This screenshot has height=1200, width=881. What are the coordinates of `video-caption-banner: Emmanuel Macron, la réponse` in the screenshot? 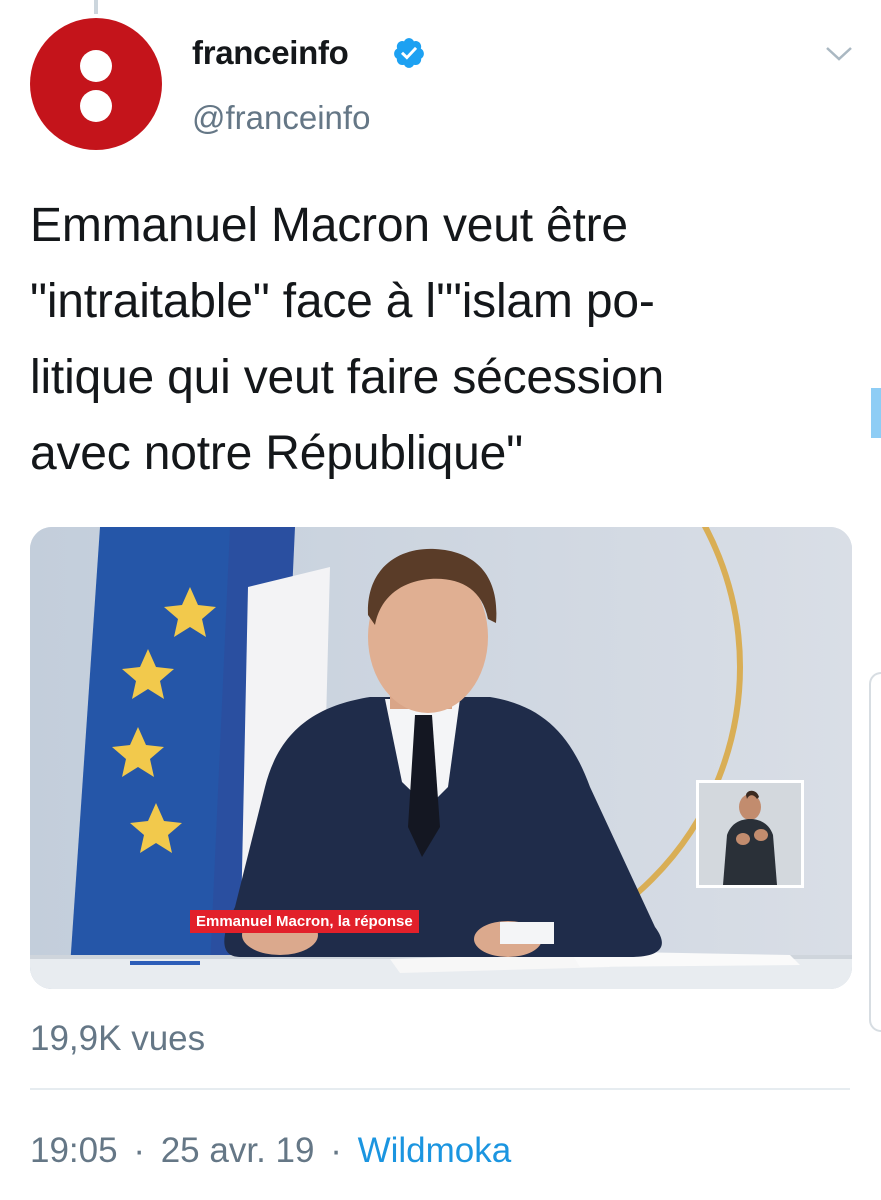 It's located at (304, 921).